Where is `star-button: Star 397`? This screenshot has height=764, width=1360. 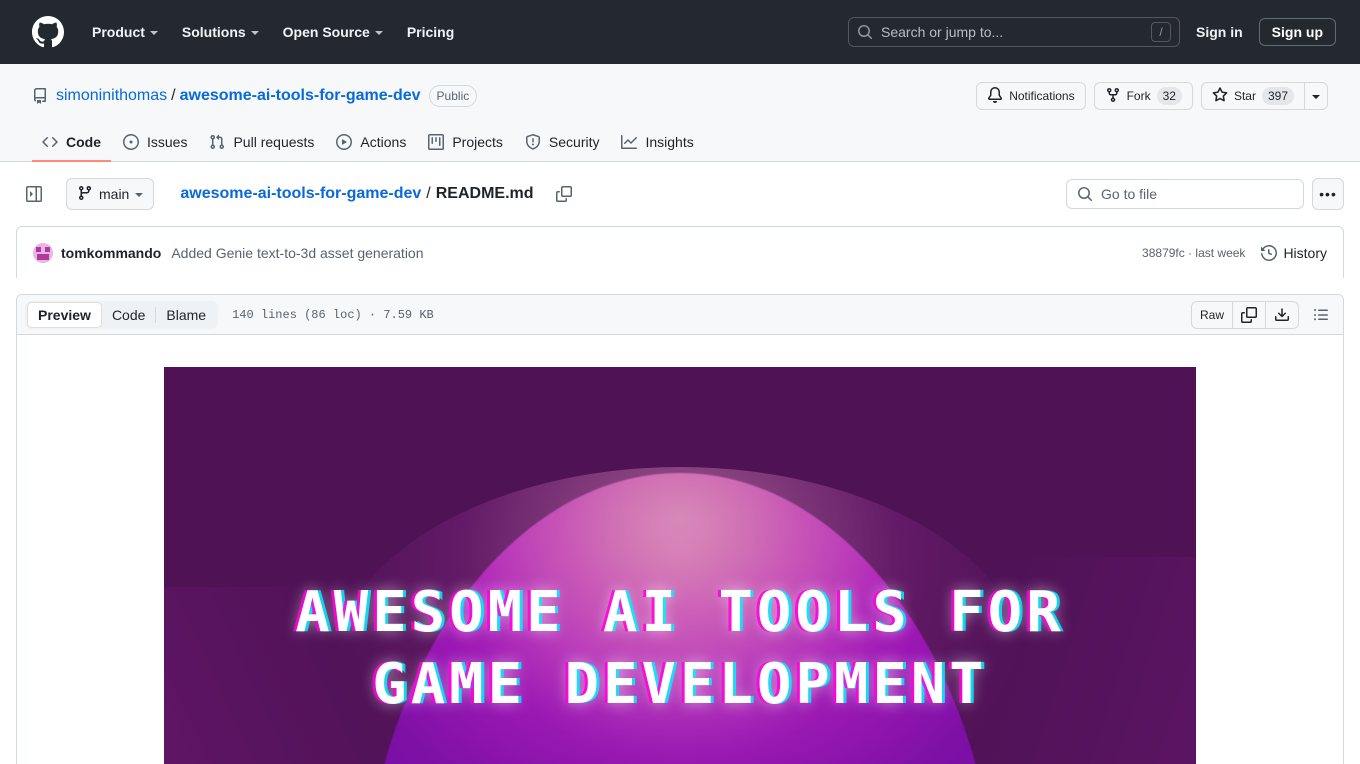
star-button: Star 397 is located at coordinates (1252, 96).